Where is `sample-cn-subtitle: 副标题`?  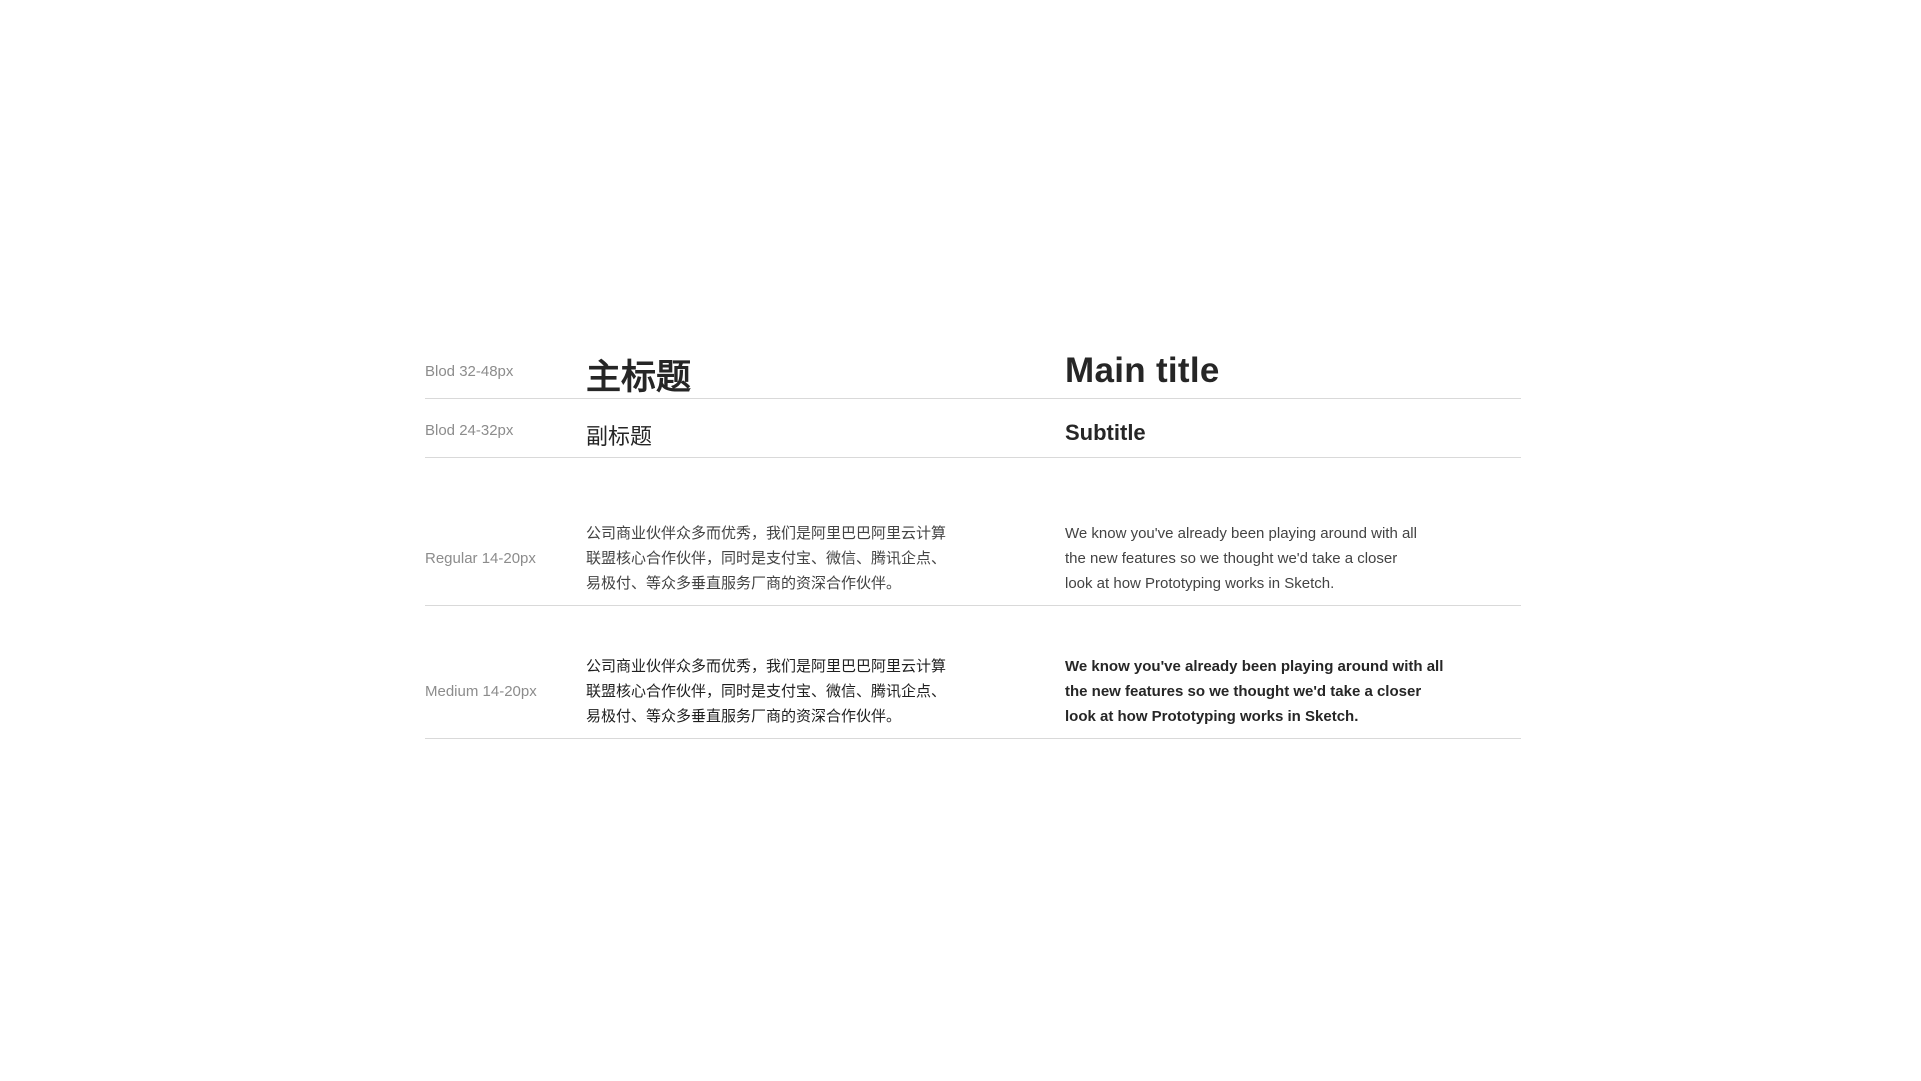
sample-cn-subtitle: 副标题 is located at coordinates (619, 437).